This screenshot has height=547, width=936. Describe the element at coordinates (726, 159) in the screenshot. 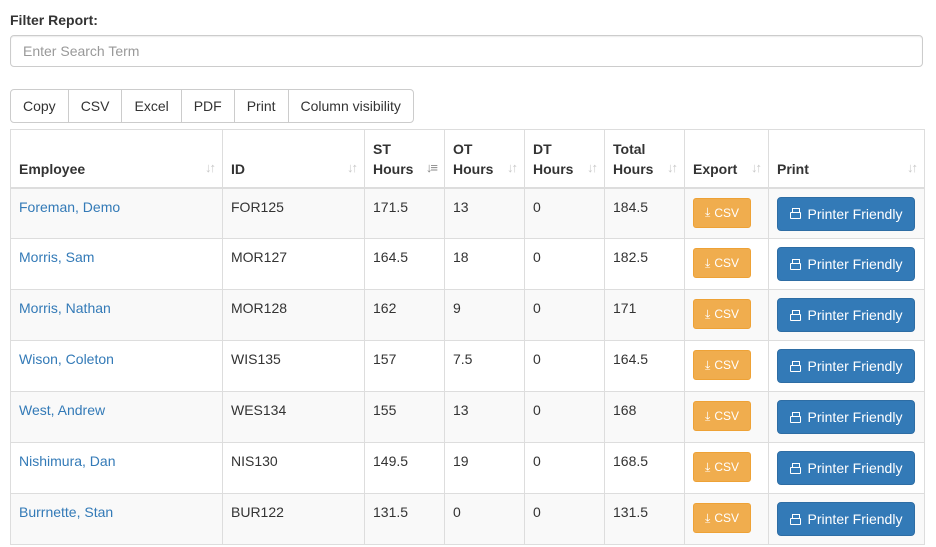

I see `column-header-export: Export ↓↑` at that location.